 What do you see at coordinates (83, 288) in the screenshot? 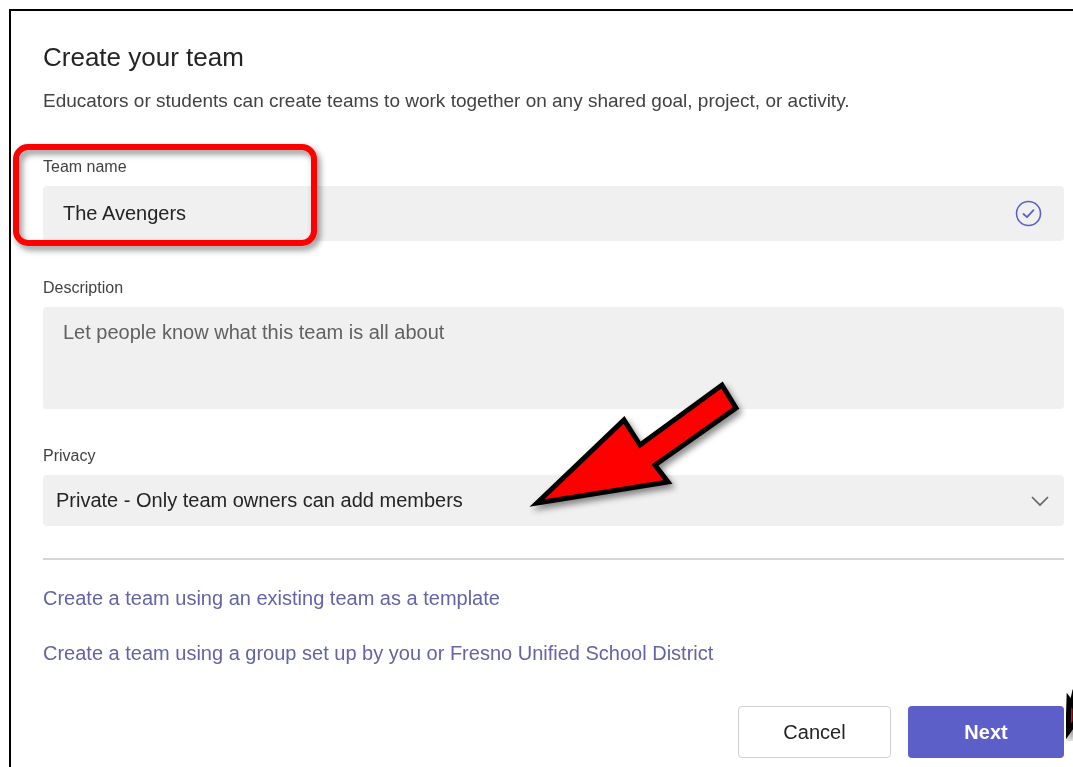
I see `field-label: Description` at bounding box center [83, 288].